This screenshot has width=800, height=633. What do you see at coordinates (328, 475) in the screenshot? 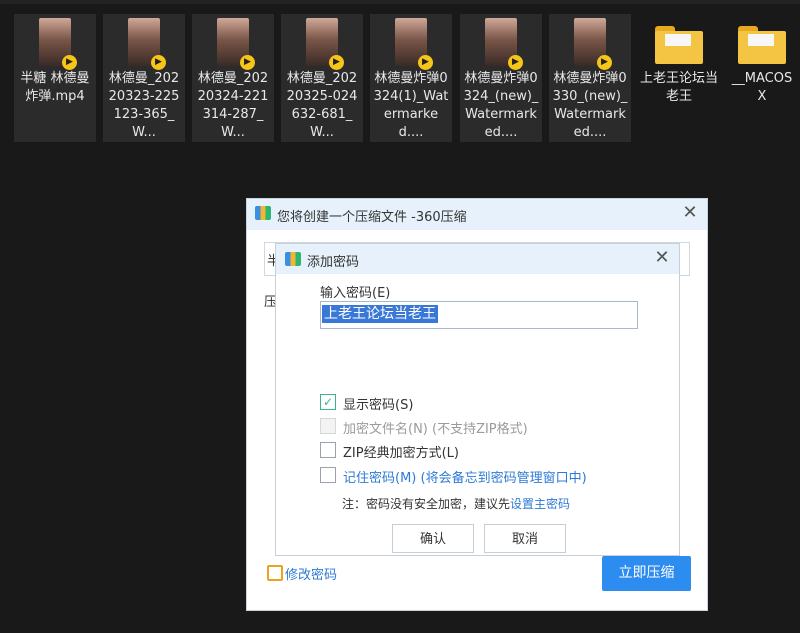
I see `remember-password-checkbox` at bounding box center [328, 475].